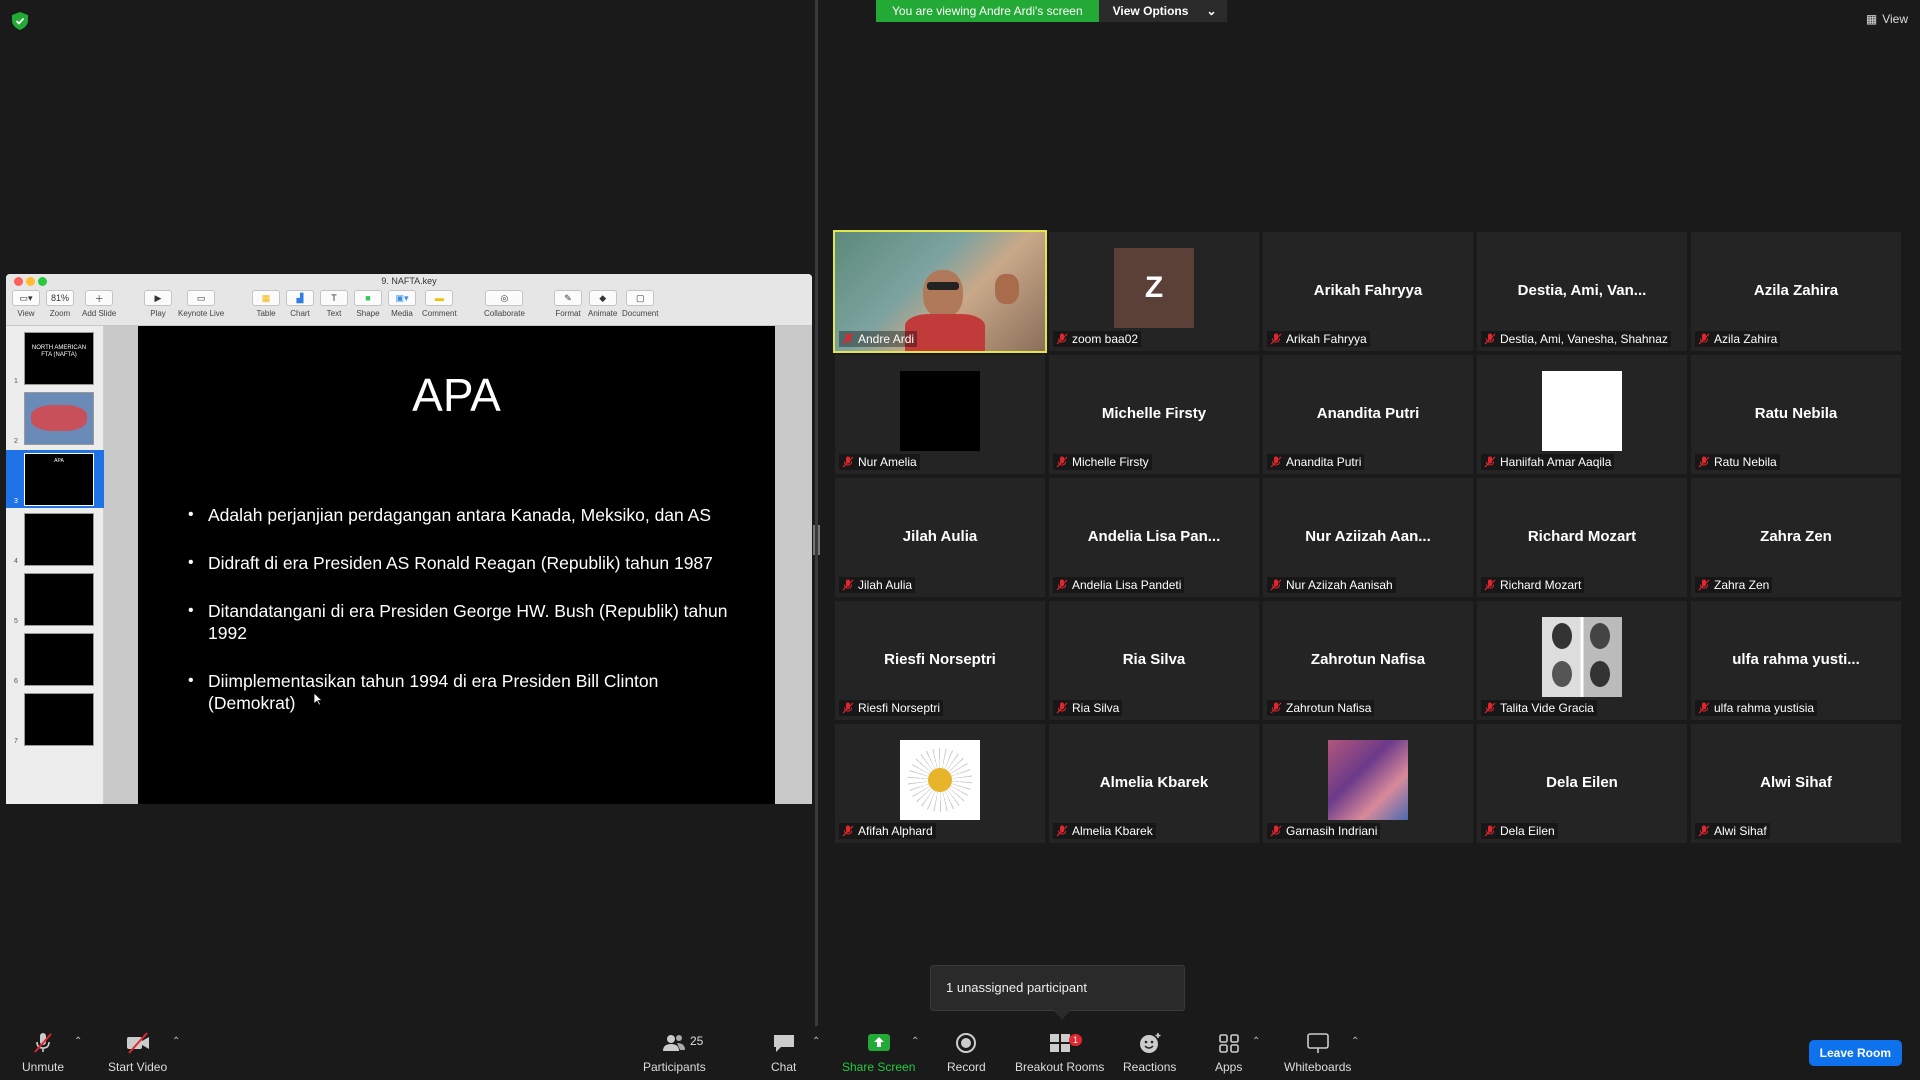  Describe the element at coordinates (816, 540) in the screenshot. I see `split-drag-handle` at that location.